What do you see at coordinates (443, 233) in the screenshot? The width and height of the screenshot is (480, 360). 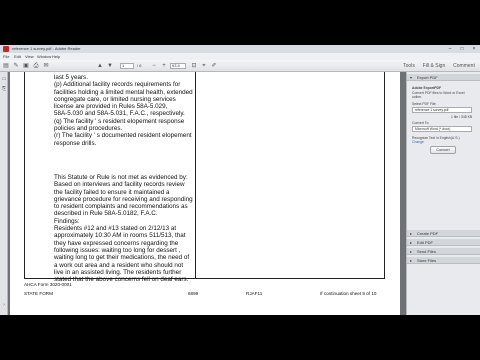 I see `create-pdf-section: ▸ Create PDF` at bounding box center [443, 233].